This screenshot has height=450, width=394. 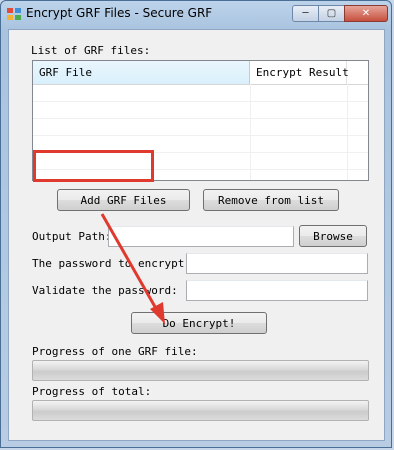 What do you see at coordinates (299, 72) in the screenshot?
I see `column-header-encrypt-result: Encrypt Result` at bounding box center [299, 72].